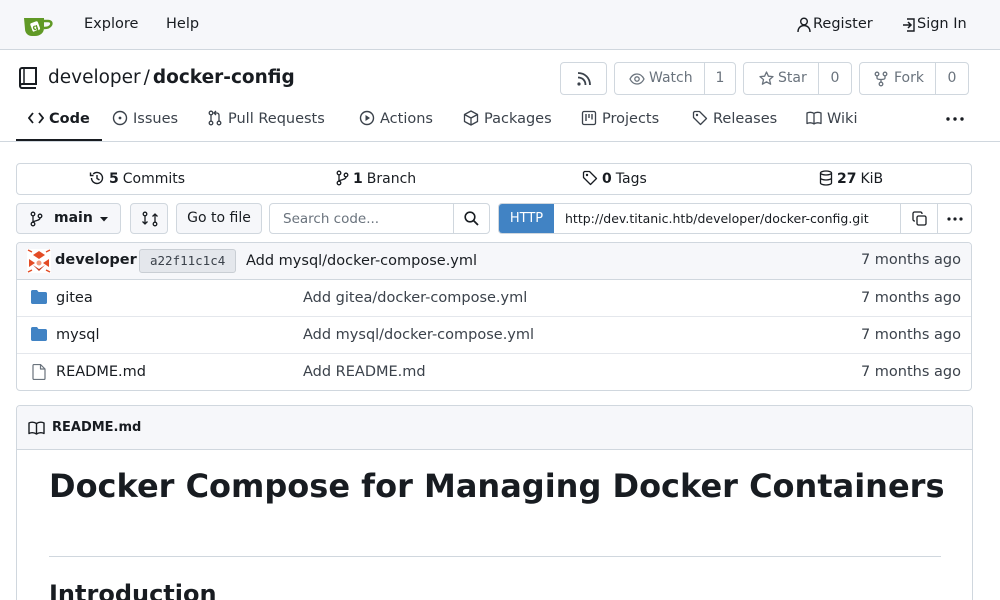 This screenshot has width=1000, height=600. Describe the element at coordinates (361, 261) in the screenshot. I see `commit-message: Add mysql/docker-compose.yml` at that location.